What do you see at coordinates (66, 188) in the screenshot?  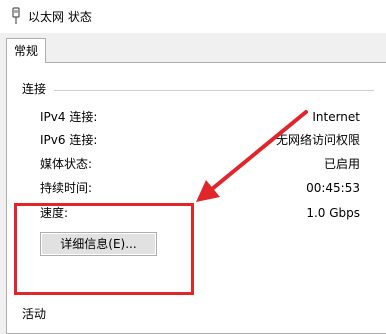 I see `duration-label: 持续时间:` at bounding box center [66, 188].